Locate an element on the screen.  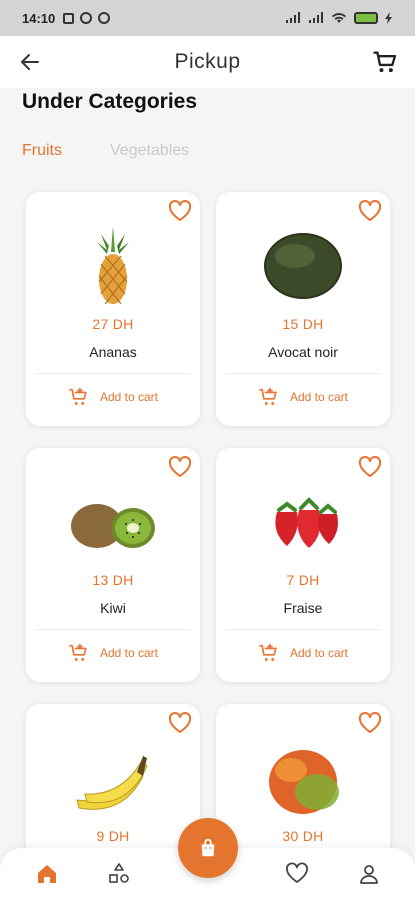
home-icon is located at coordinates (47, 874).